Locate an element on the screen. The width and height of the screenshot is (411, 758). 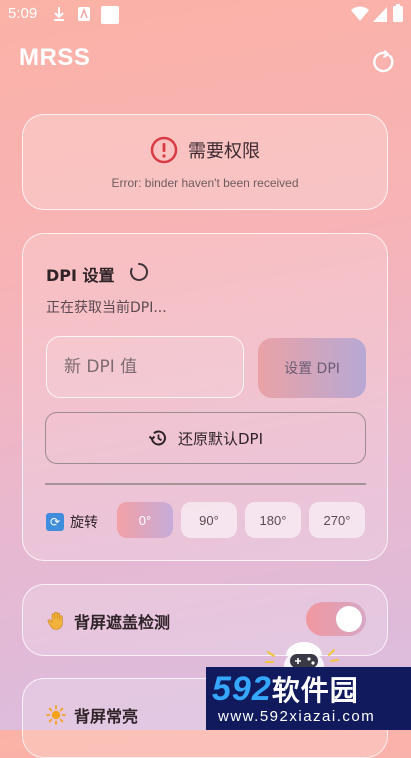
always-on-label-group: 背屏常亮 is located at coordinates (92, 715).